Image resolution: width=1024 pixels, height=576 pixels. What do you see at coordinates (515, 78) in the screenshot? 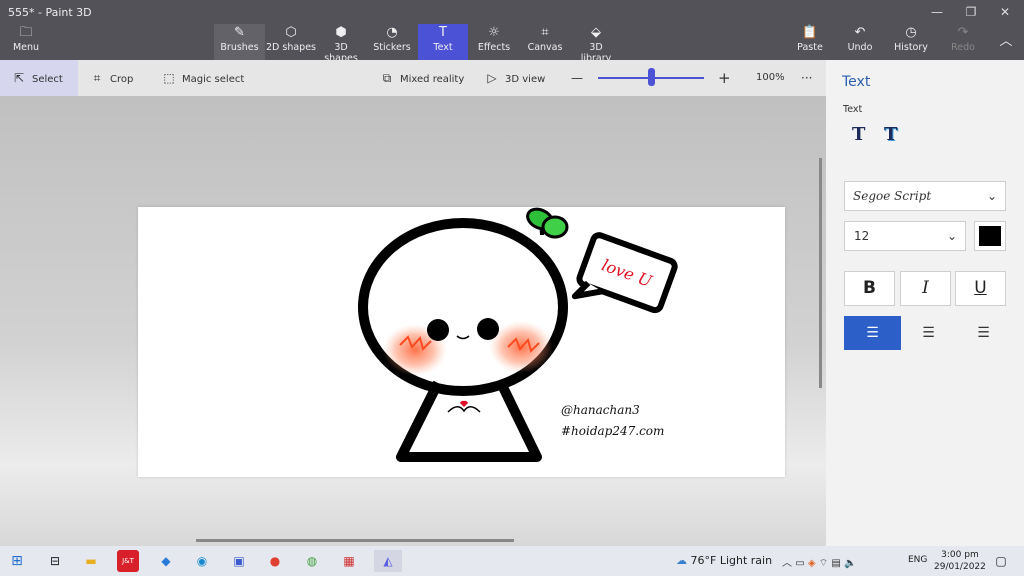
I see `3d-view-button: ▷ 3D view` at bounding box center [515, 78].